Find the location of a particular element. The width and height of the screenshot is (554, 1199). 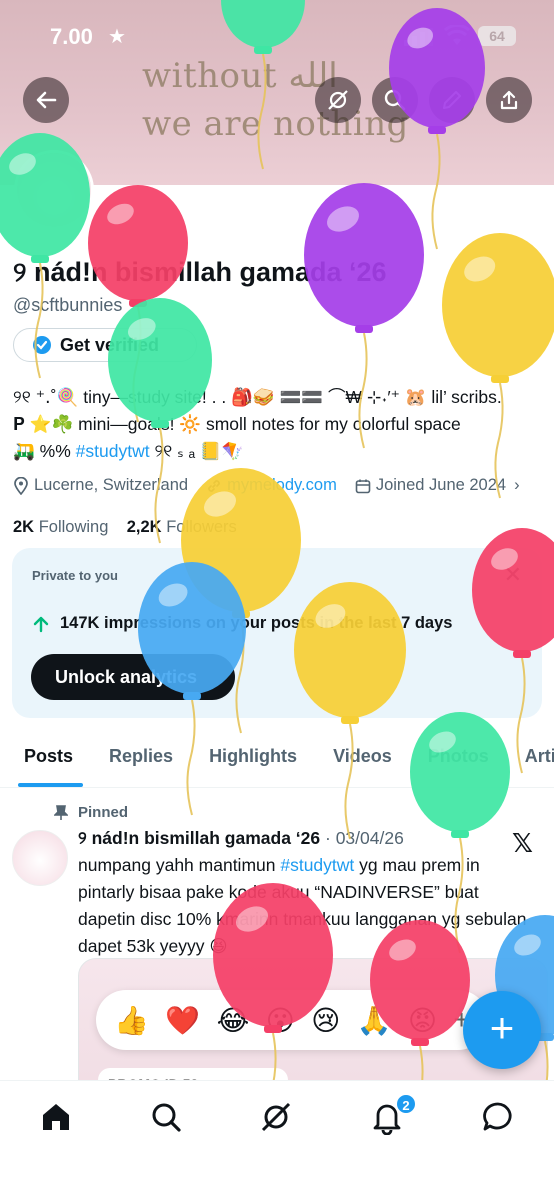

bio-line-3-suffix: ୨୧ ₛ ₐ 📒🪁 is located at coordinates (199, 451).